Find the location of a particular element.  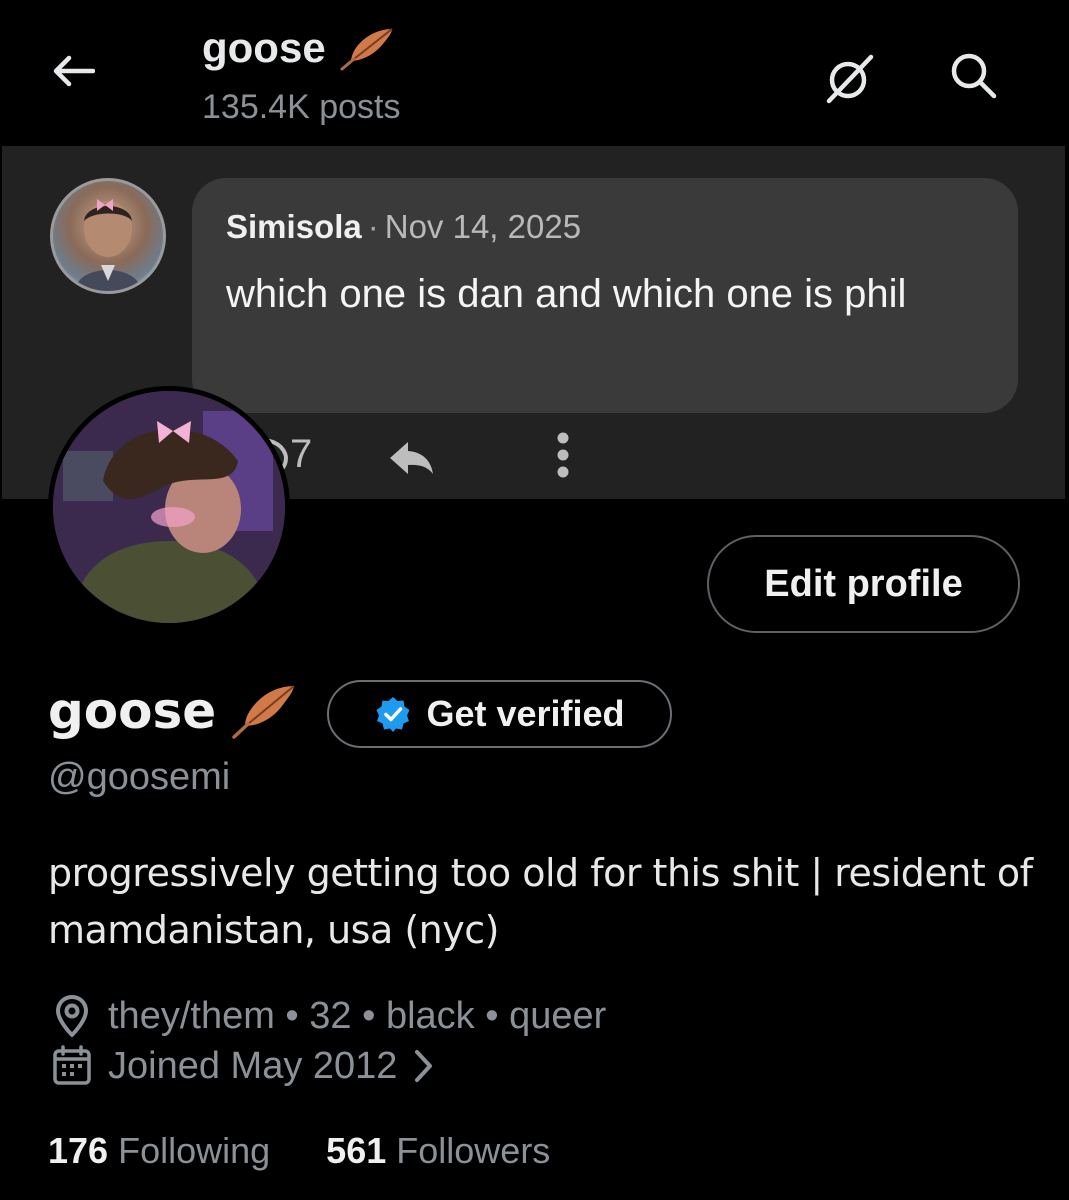

more-vertical-icon is located at coordinates (563, 455).